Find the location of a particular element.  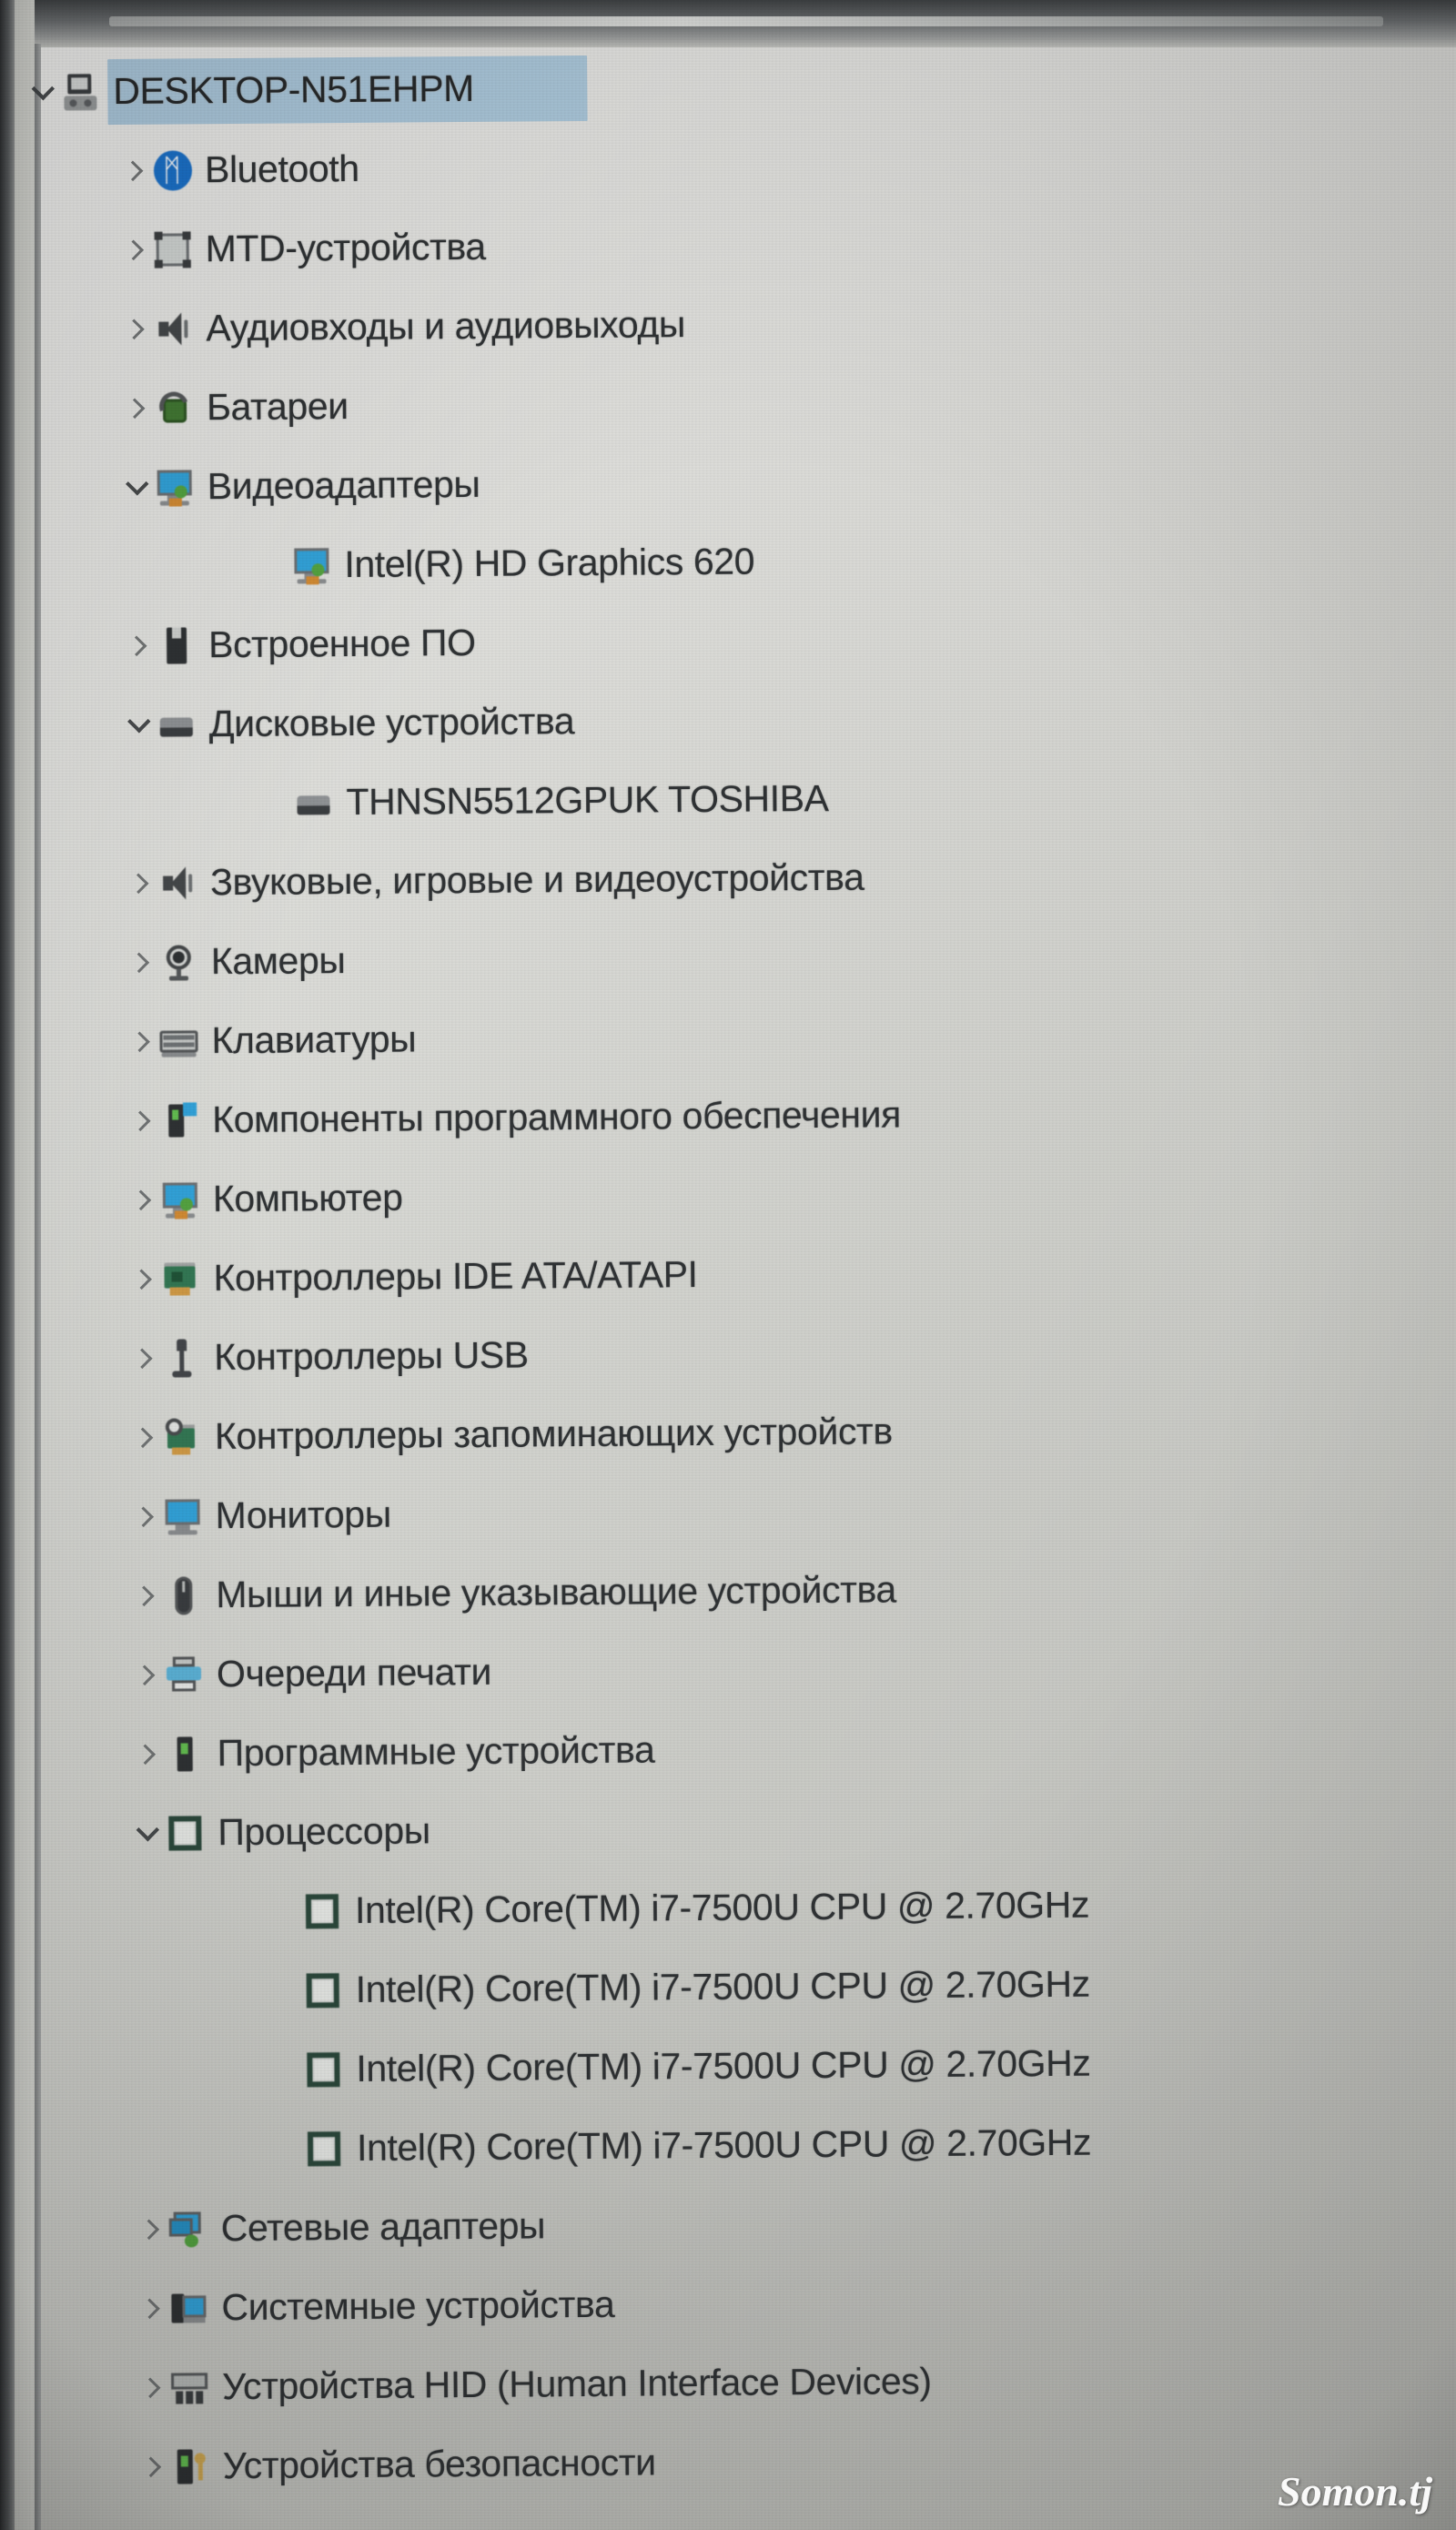

storage-controller-icon is located at coordinates (182, 1437).